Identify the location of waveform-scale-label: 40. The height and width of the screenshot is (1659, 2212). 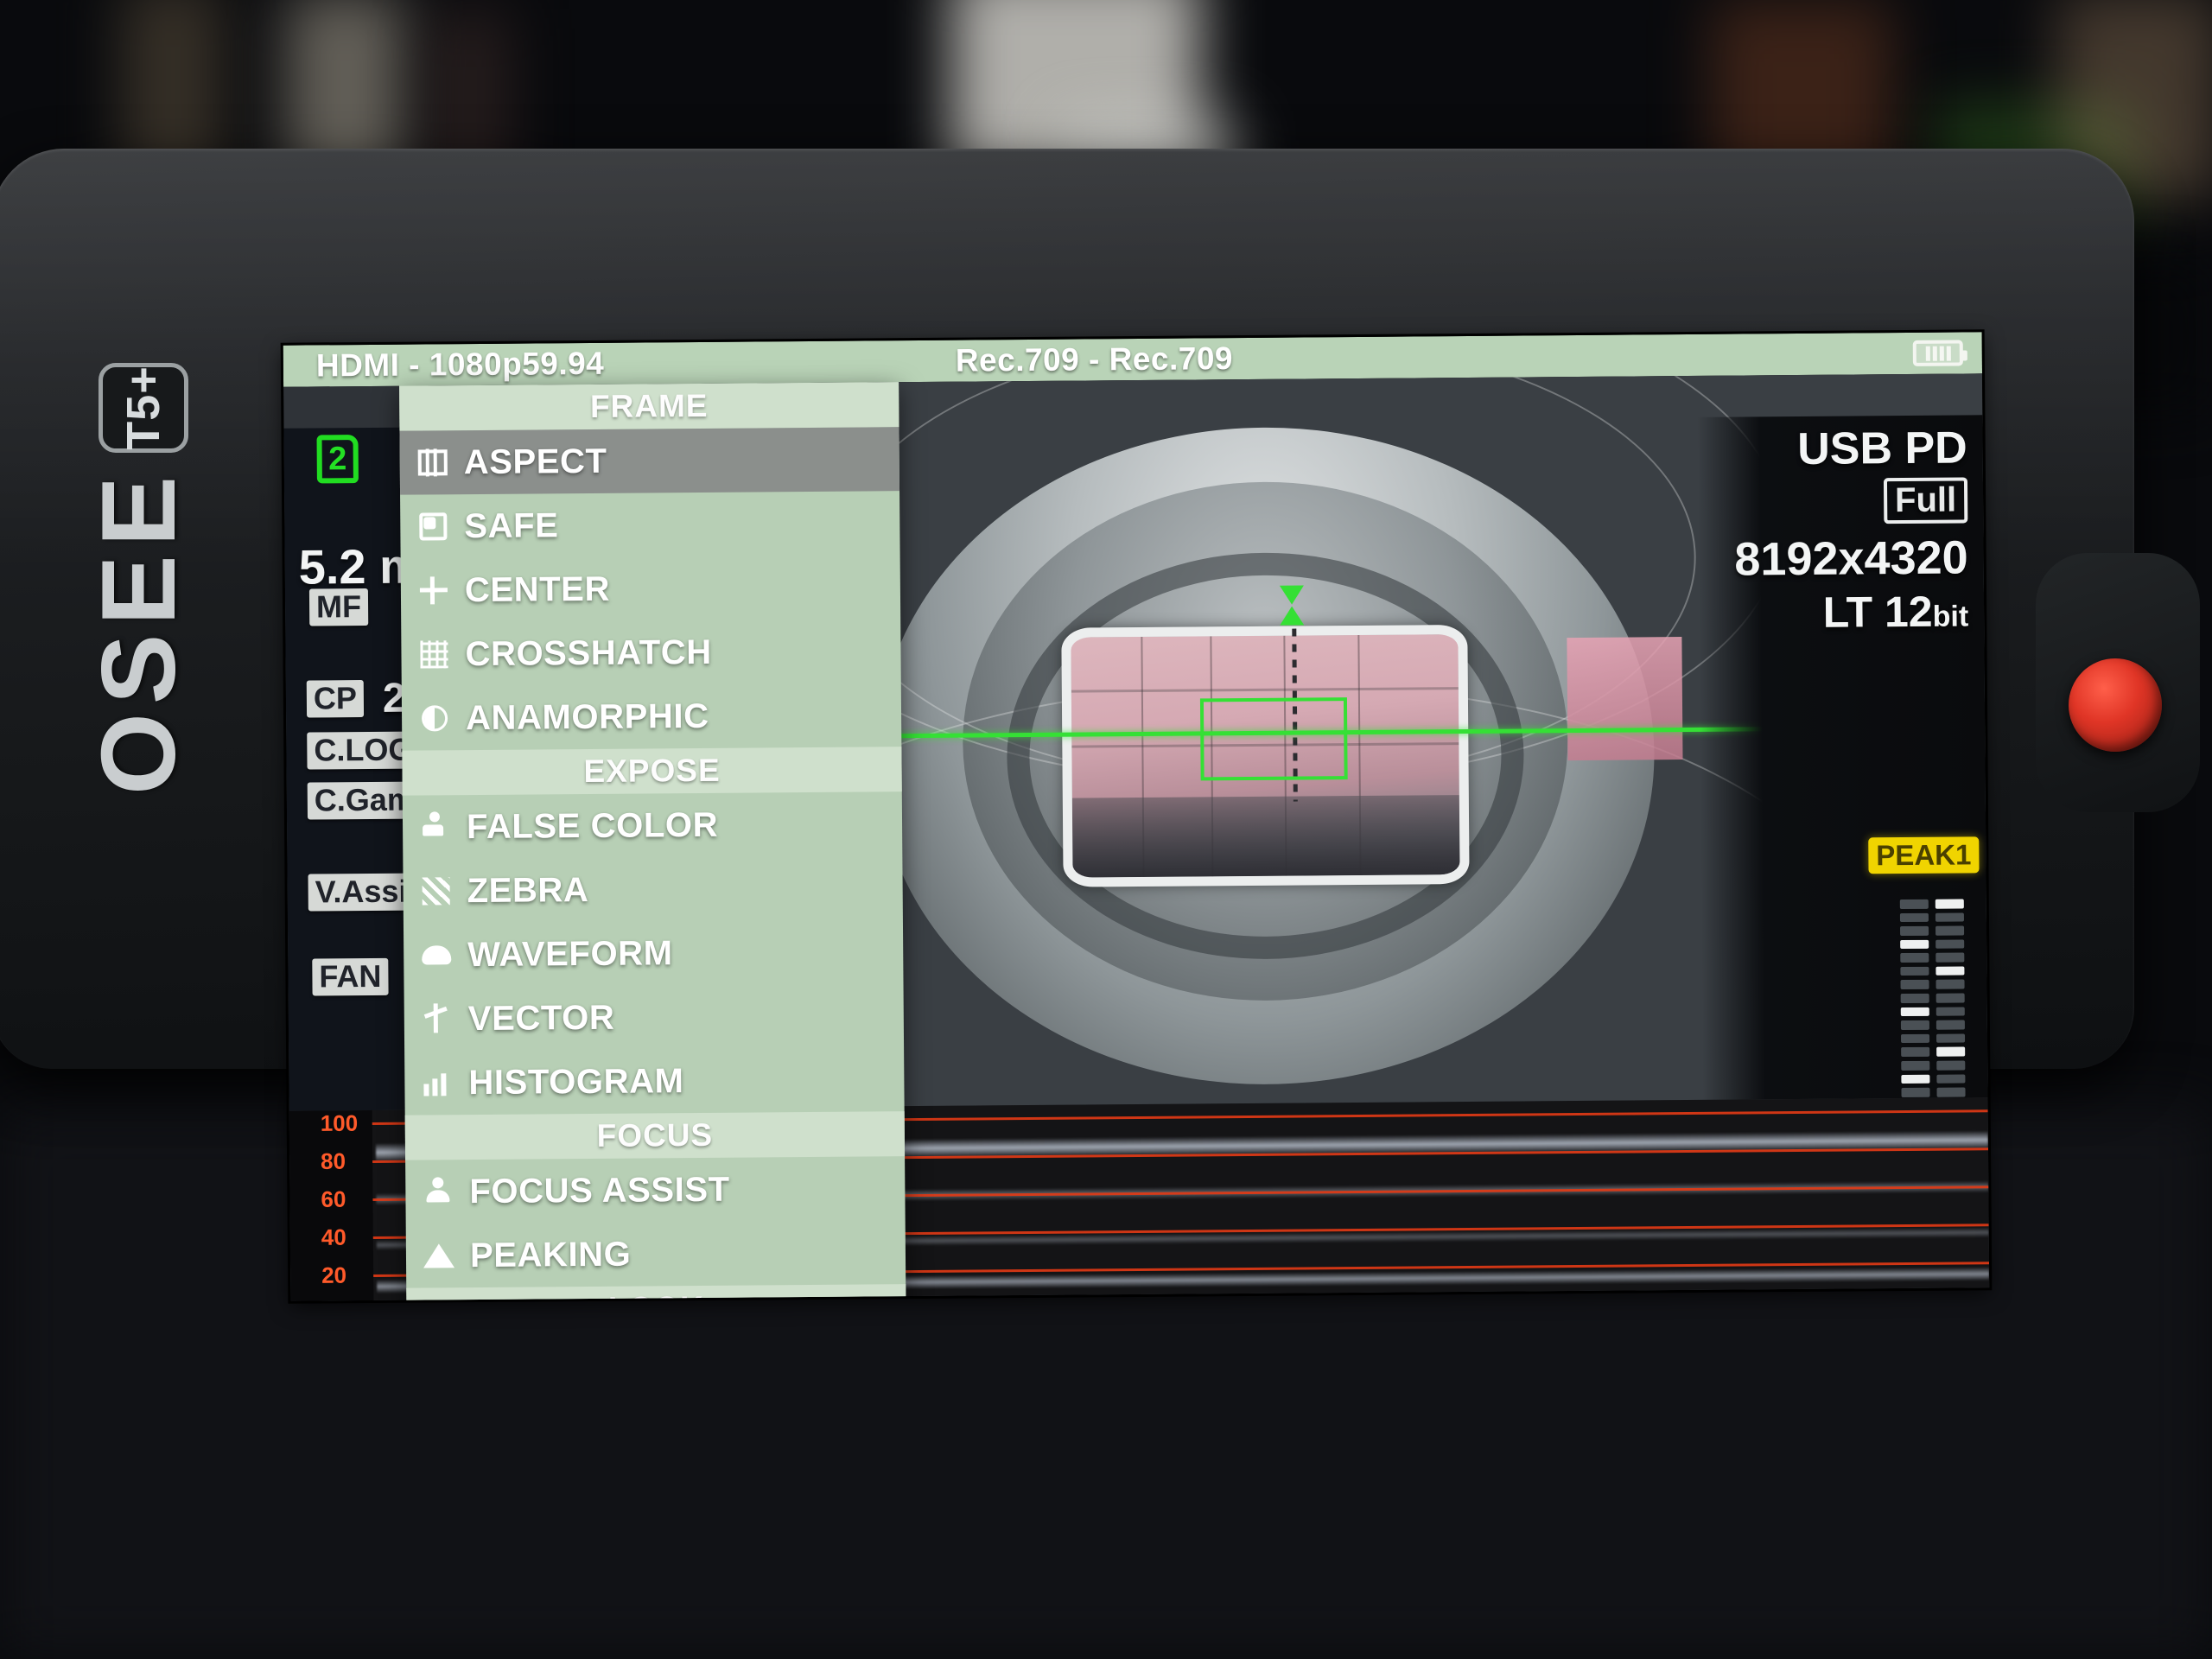
(333, 1237).